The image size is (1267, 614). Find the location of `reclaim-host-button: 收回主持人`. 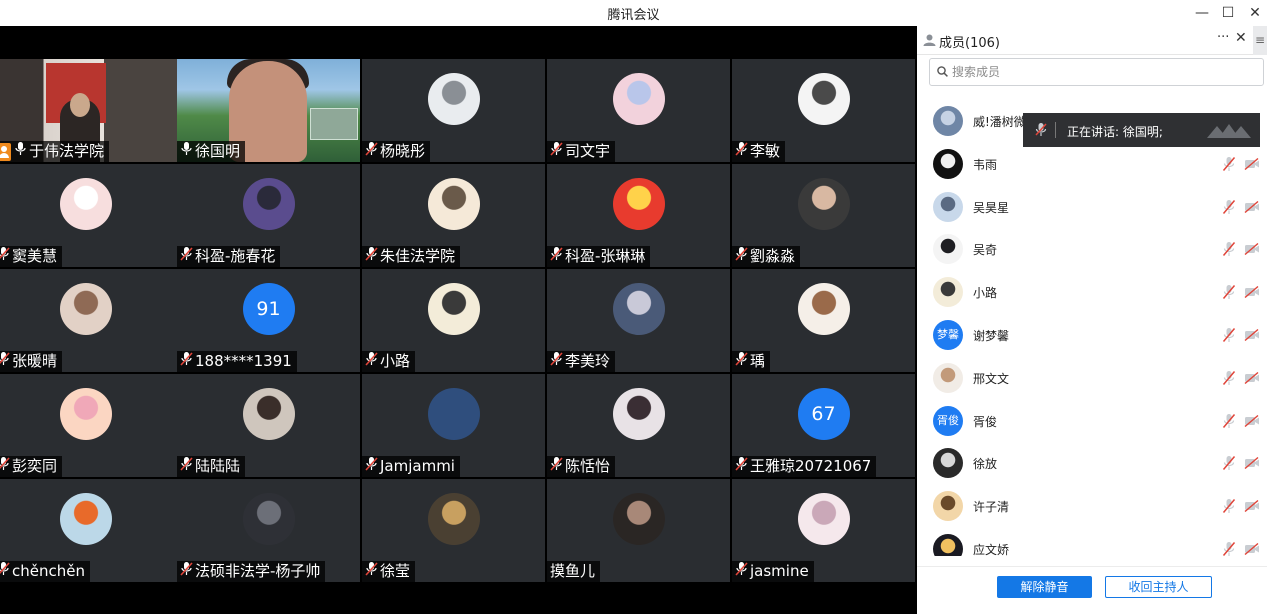

reclaim-host-button: 收回主持人 is located at coordinates (1158, 587).